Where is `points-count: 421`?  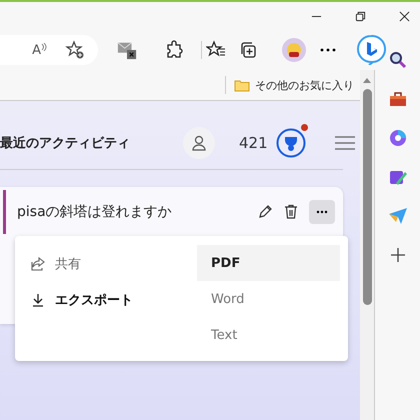 points-count: 421 is located at coordinates (253, 143).